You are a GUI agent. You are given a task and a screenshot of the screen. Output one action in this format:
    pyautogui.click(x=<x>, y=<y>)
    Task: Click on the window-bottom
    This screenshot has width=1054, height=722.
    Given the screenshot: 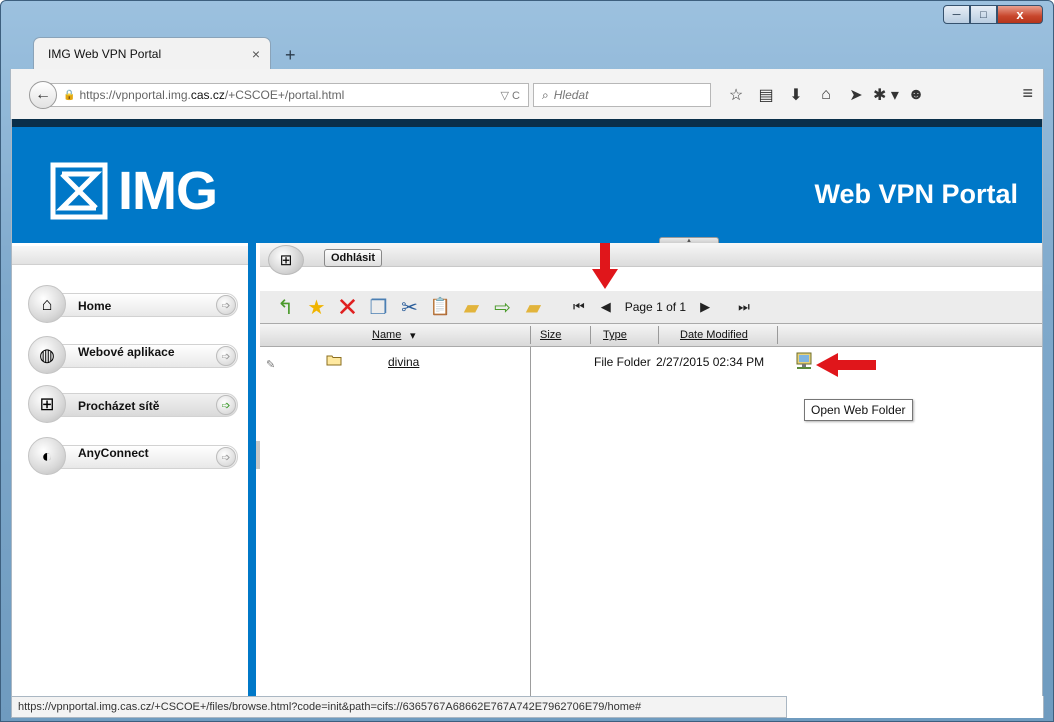 What is the action you would take?
    pyautogui.click(x=915, y=707)
    